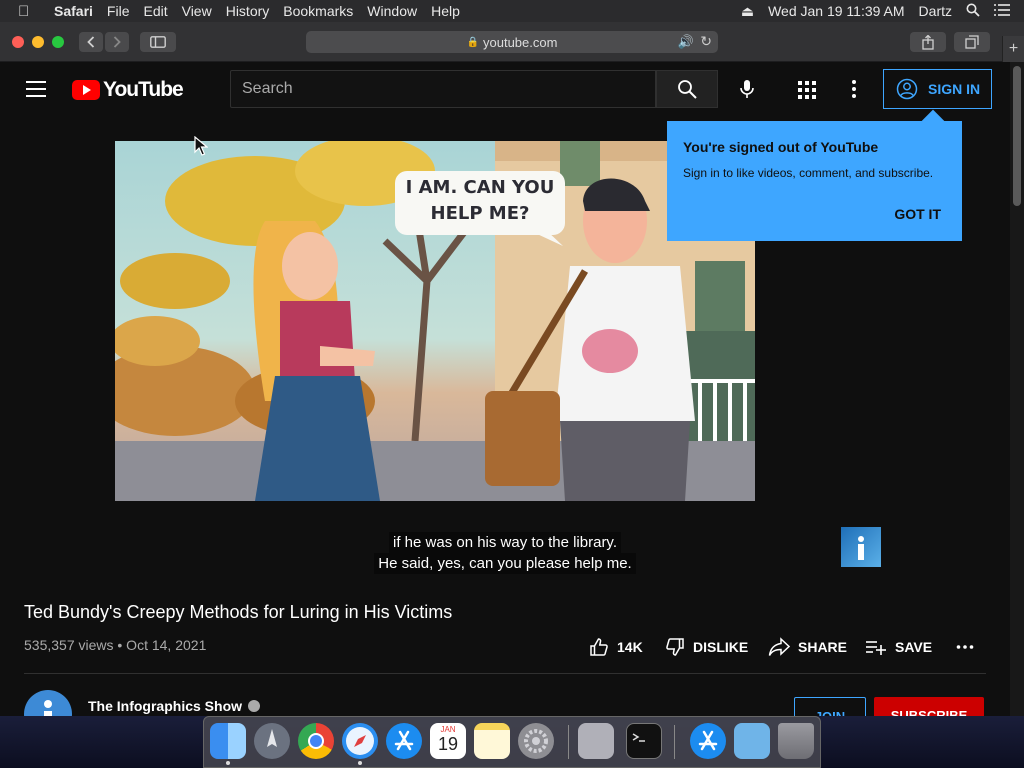  What do you see at coordinates (796, 741) in the screenshot?
I see `trash-icon` at bounding box center [796, 741].